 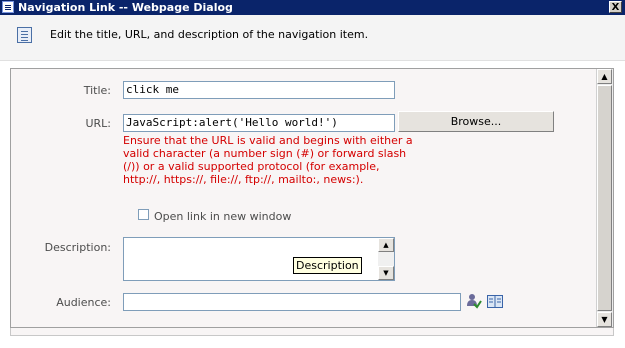 What do you see at coordinates (474, 301) in the screenshot?
I see `people-check-icon` at bounding box center [474, 301].